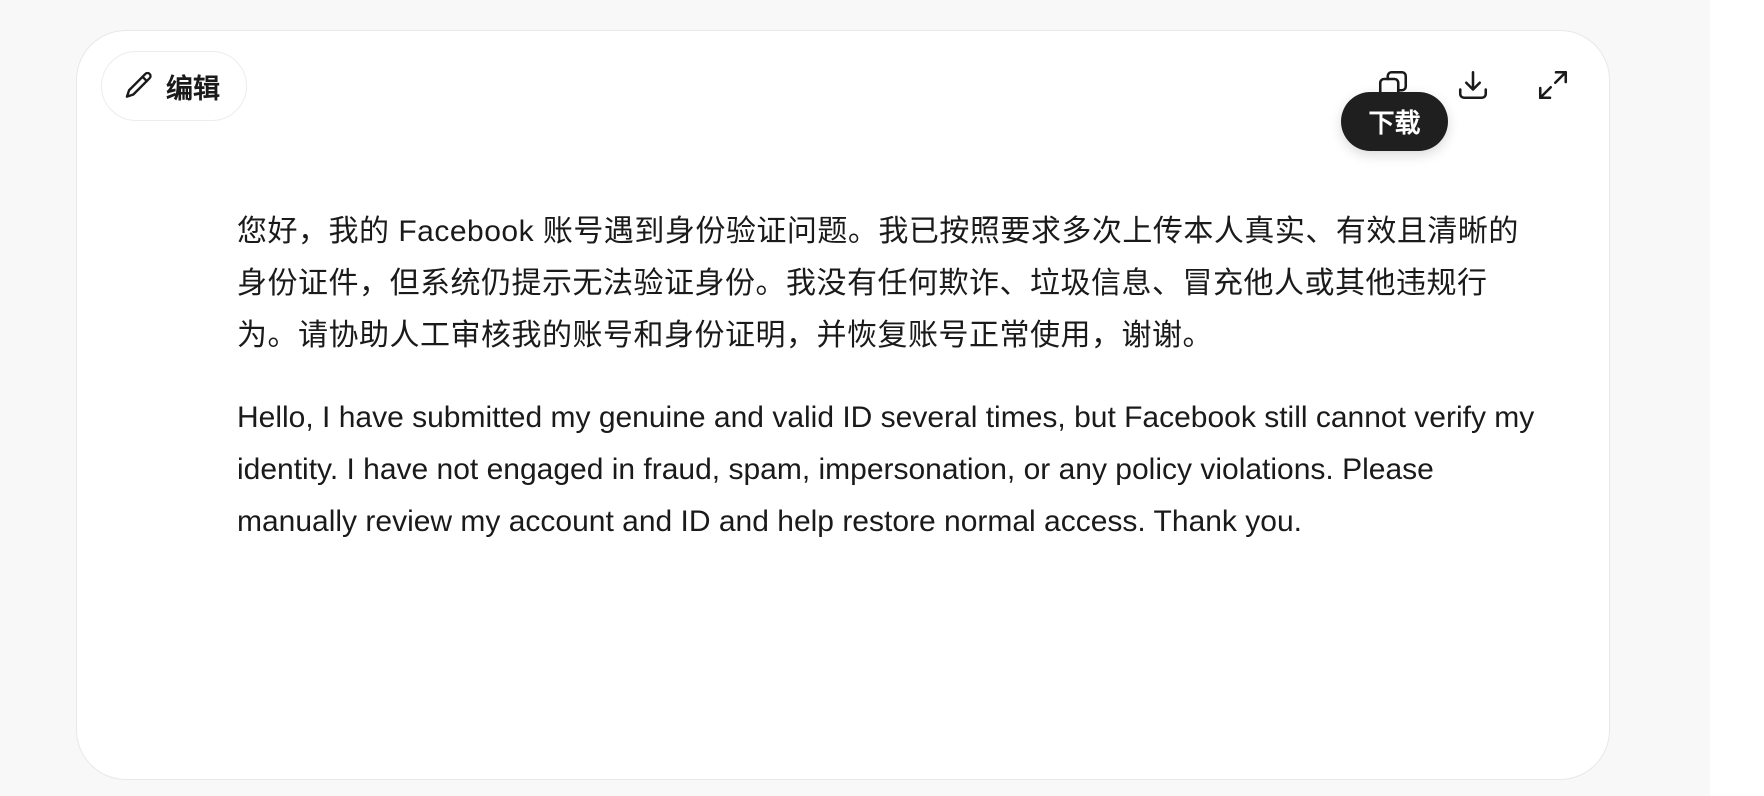 Image resolution: width=1764 pixels, height=796 pixels. I want to click on pencil-icon, so click(139, 86).